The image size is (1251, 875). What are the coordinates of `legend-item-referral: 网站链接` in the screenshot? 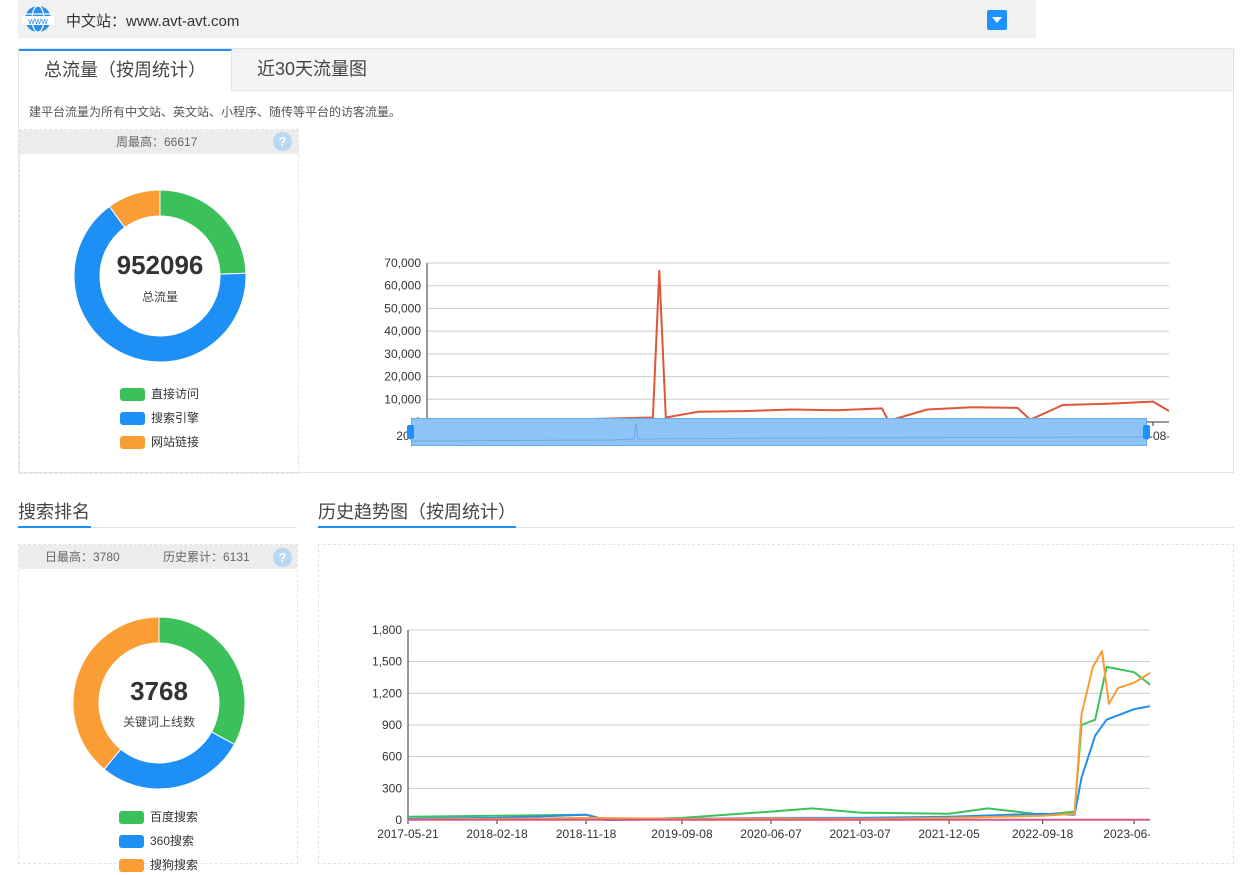 It's located at (159, 442).